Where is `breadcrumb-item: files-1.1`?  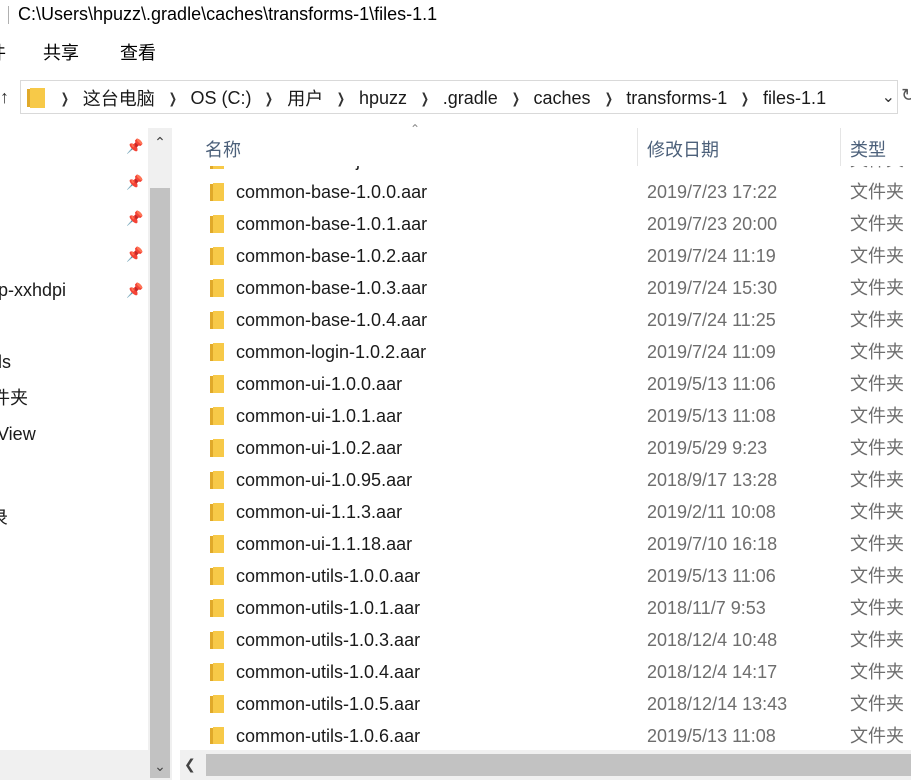
breadcrumb-item: files-1.1 is located at coordinates (794, 98).